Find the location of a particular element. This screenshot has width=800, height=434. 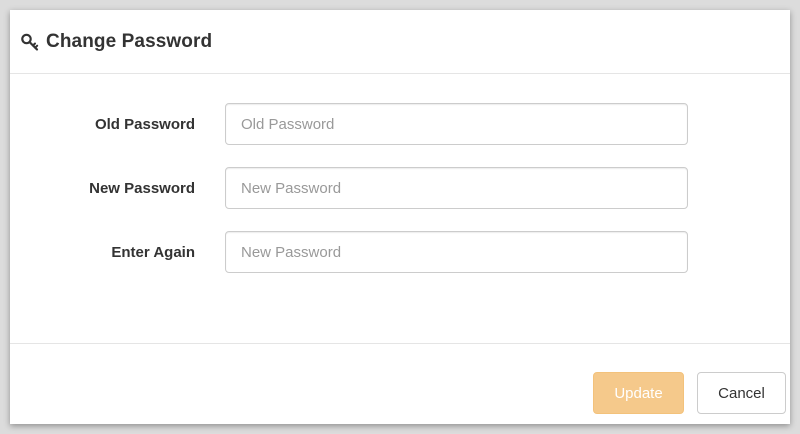

old-password-input is located at coordinates (456, 124).